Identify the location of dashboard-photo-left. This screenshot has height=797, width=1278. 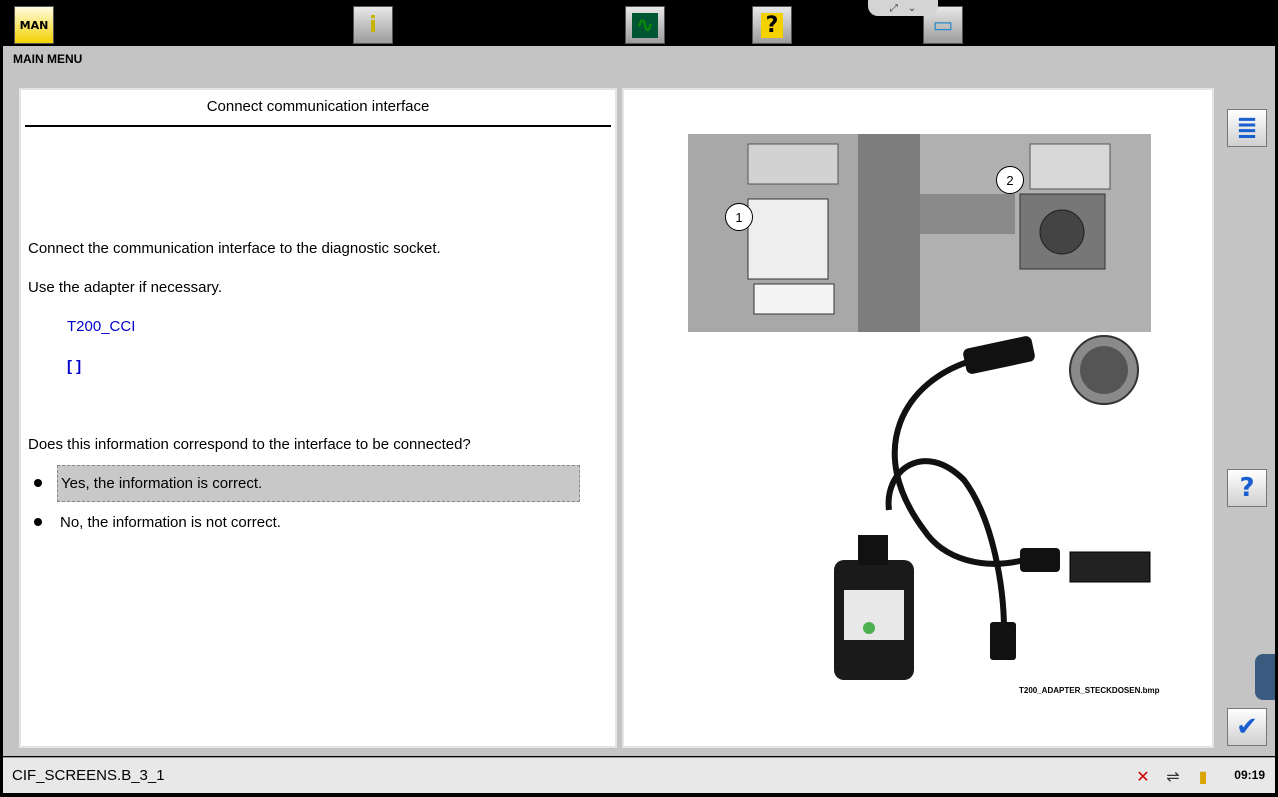
(804, 233).